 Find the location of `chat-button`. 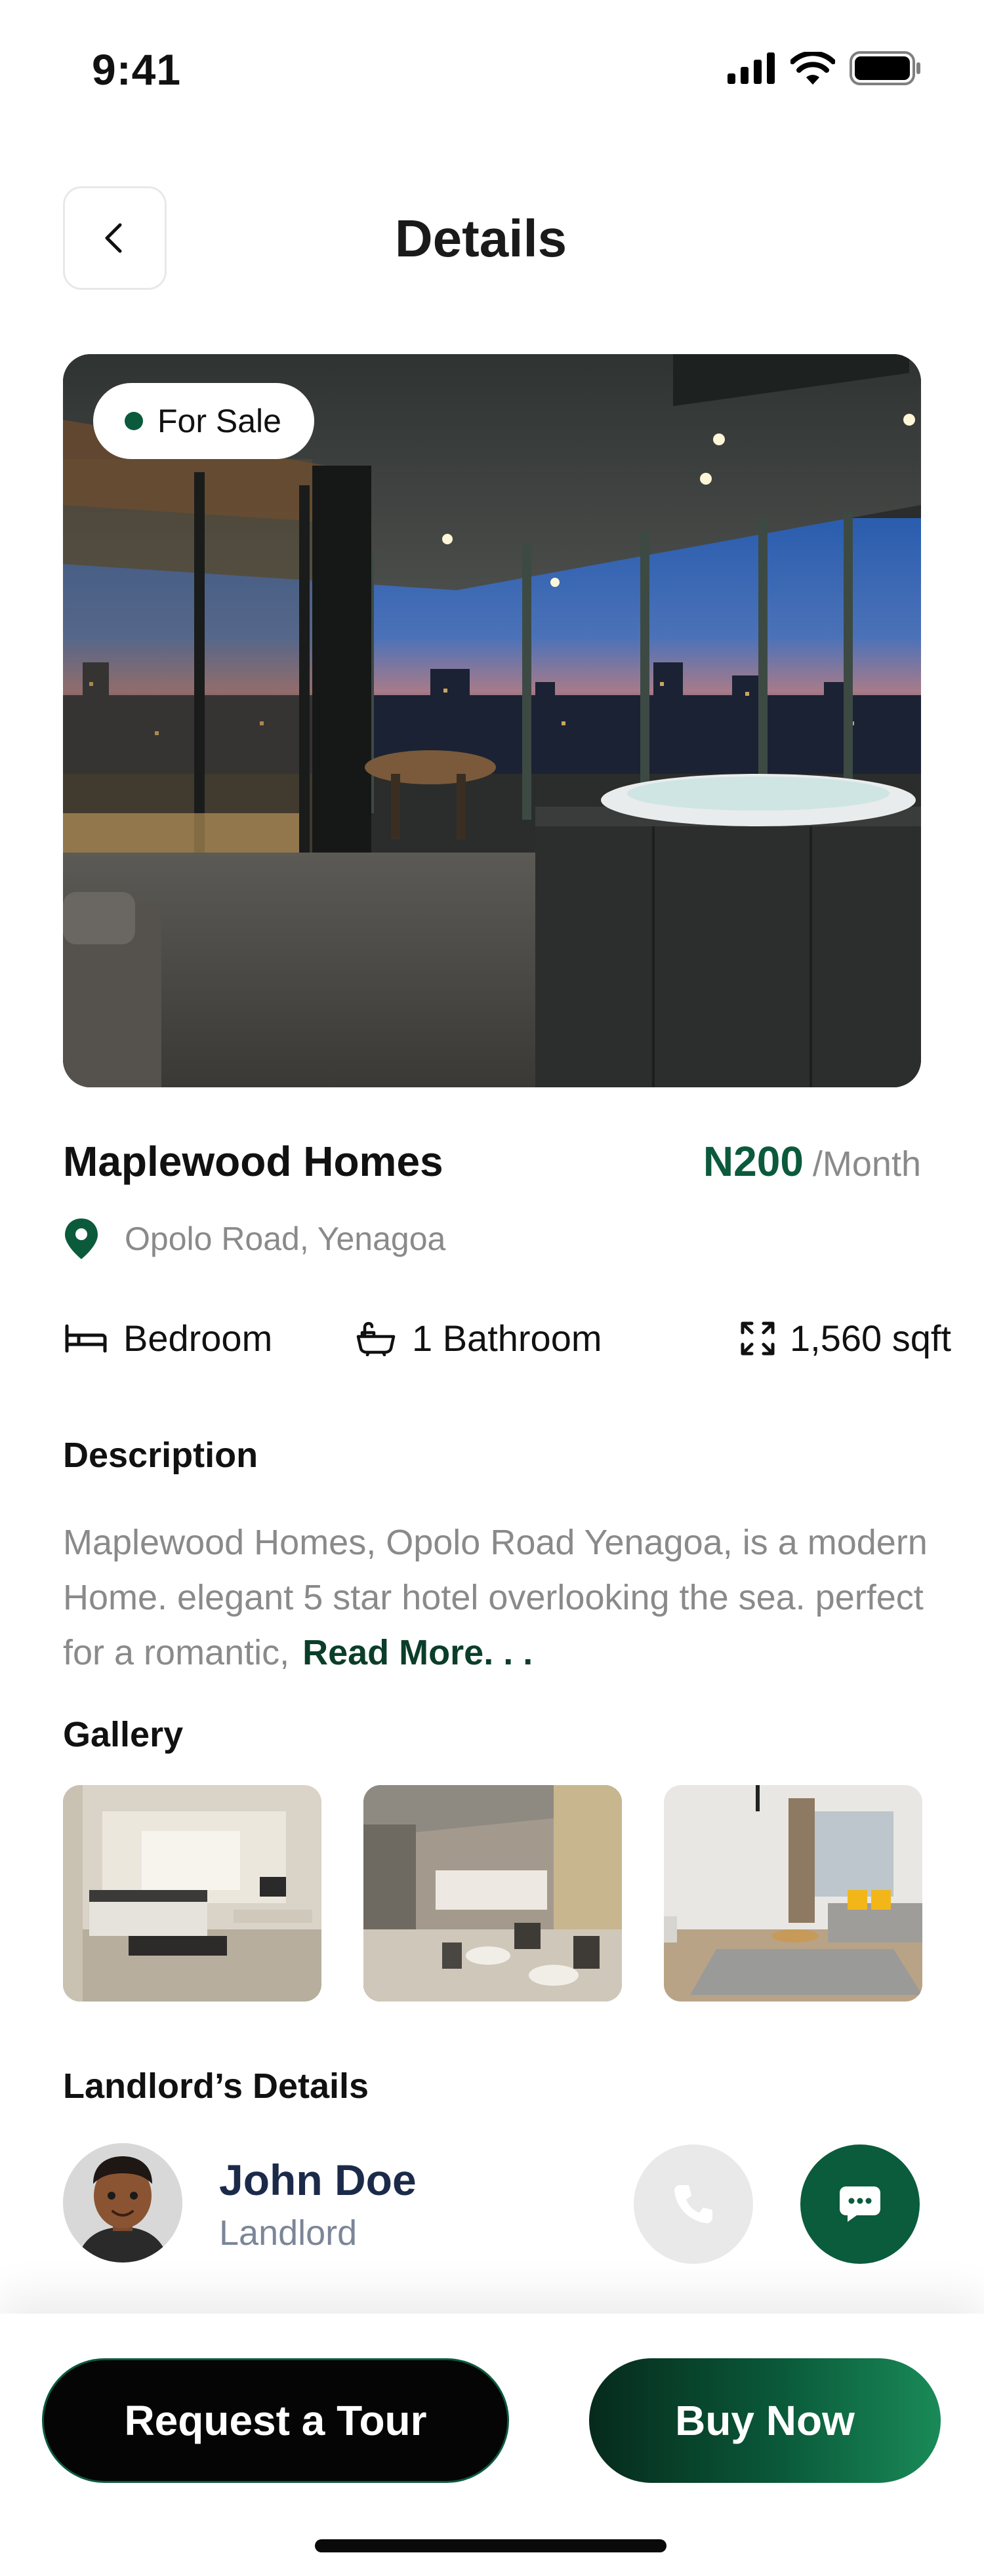

chat-button is located at coordinates (860, 2204).